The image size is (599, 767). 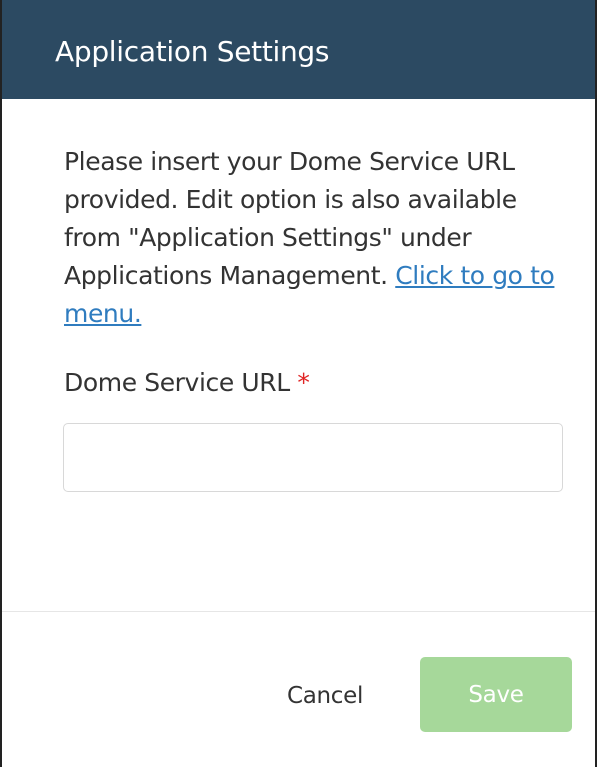 What do you see at coordinates (177, 382) in the screenshot?
I see `field-label-text: Dome Service URL` at bounding box center [177, 382].